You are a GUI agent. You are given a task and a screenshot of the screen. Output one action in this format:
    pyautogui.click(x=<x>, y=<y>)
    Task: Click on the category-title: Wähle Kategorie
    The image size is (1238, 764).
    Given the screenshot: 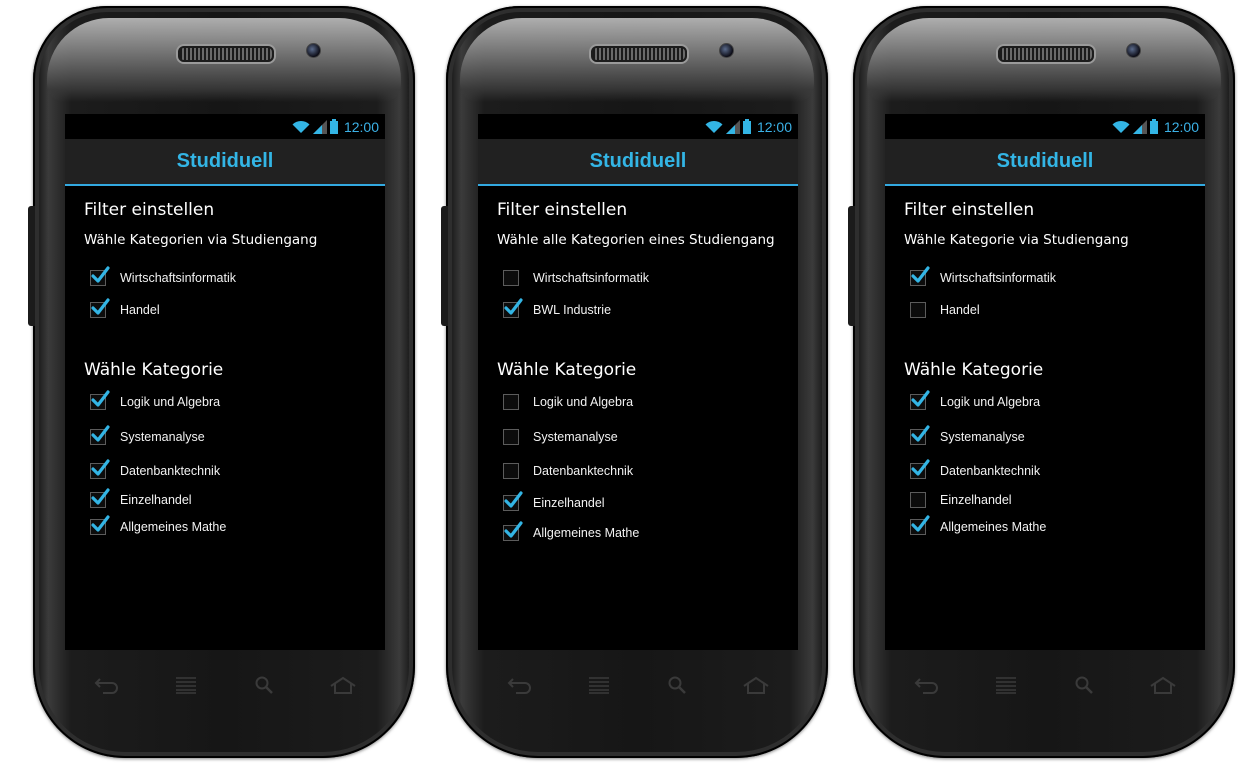 What is the action you would take?
    pyautogui.click(x=567, y=370)
    